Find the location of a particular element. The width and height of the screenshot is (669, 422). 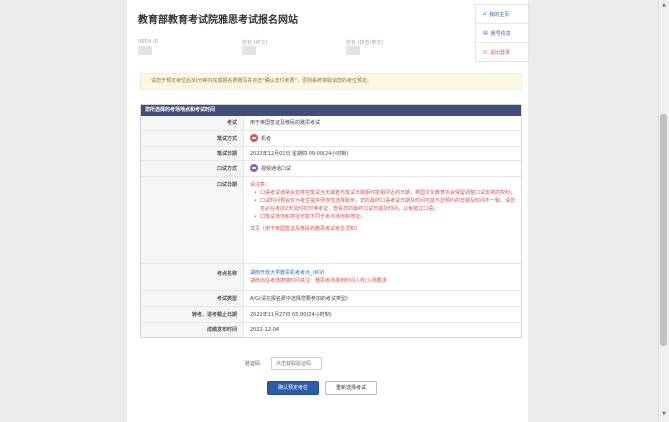

name-en-value-redacted is located at coordinates (353, 50).